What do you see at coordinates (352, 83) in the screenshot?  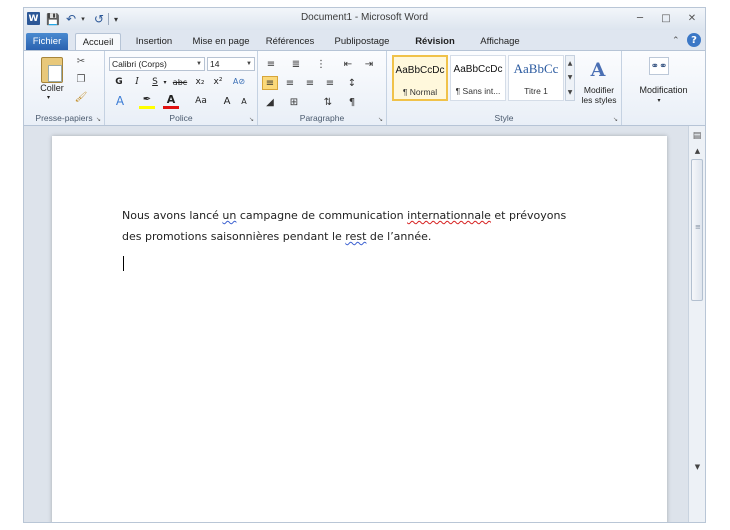 I see `line-spacing-icon: ↕` at bounding box center [352, 83].